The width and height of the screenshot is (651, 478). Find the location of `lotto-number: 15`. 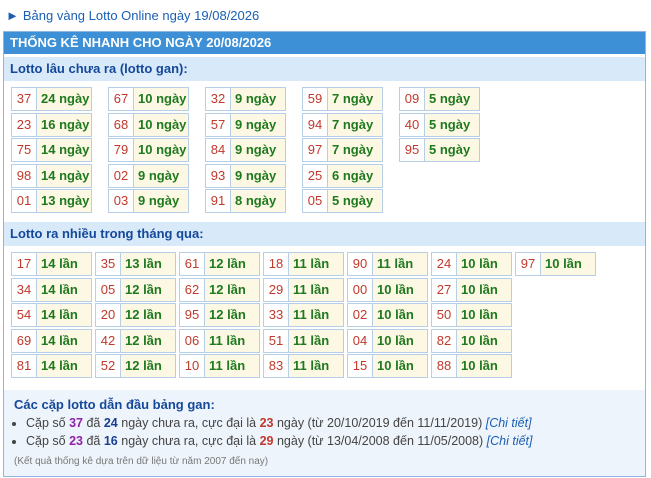

lotto-number: 15 is located at coordinates (360, 366).